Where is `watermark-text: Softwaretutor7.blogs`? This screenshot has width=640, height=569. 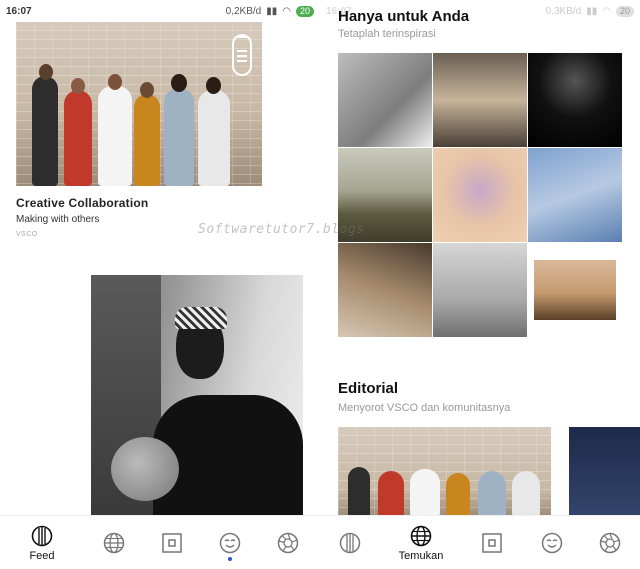 watermark-text: Softwaretutor7.blogs is located at coordinates (281, 229).